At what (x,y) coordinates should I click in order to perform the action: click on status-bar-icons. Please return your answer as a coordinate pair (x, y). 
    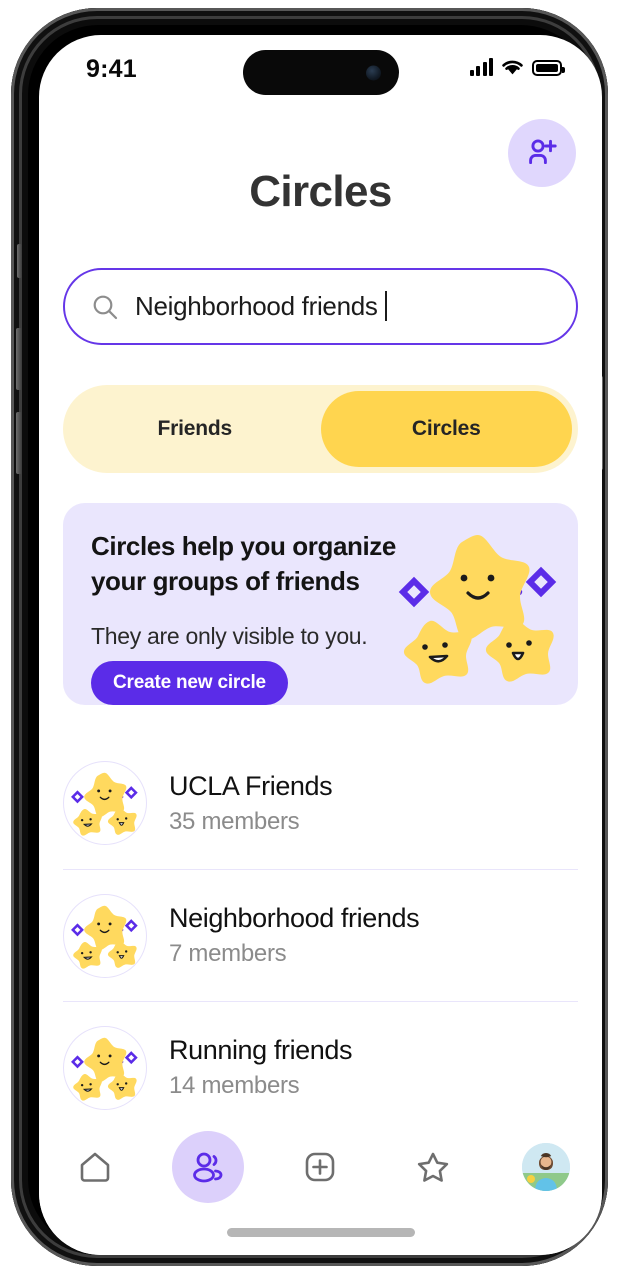
    Looking at the image, I should click on (517, 66).